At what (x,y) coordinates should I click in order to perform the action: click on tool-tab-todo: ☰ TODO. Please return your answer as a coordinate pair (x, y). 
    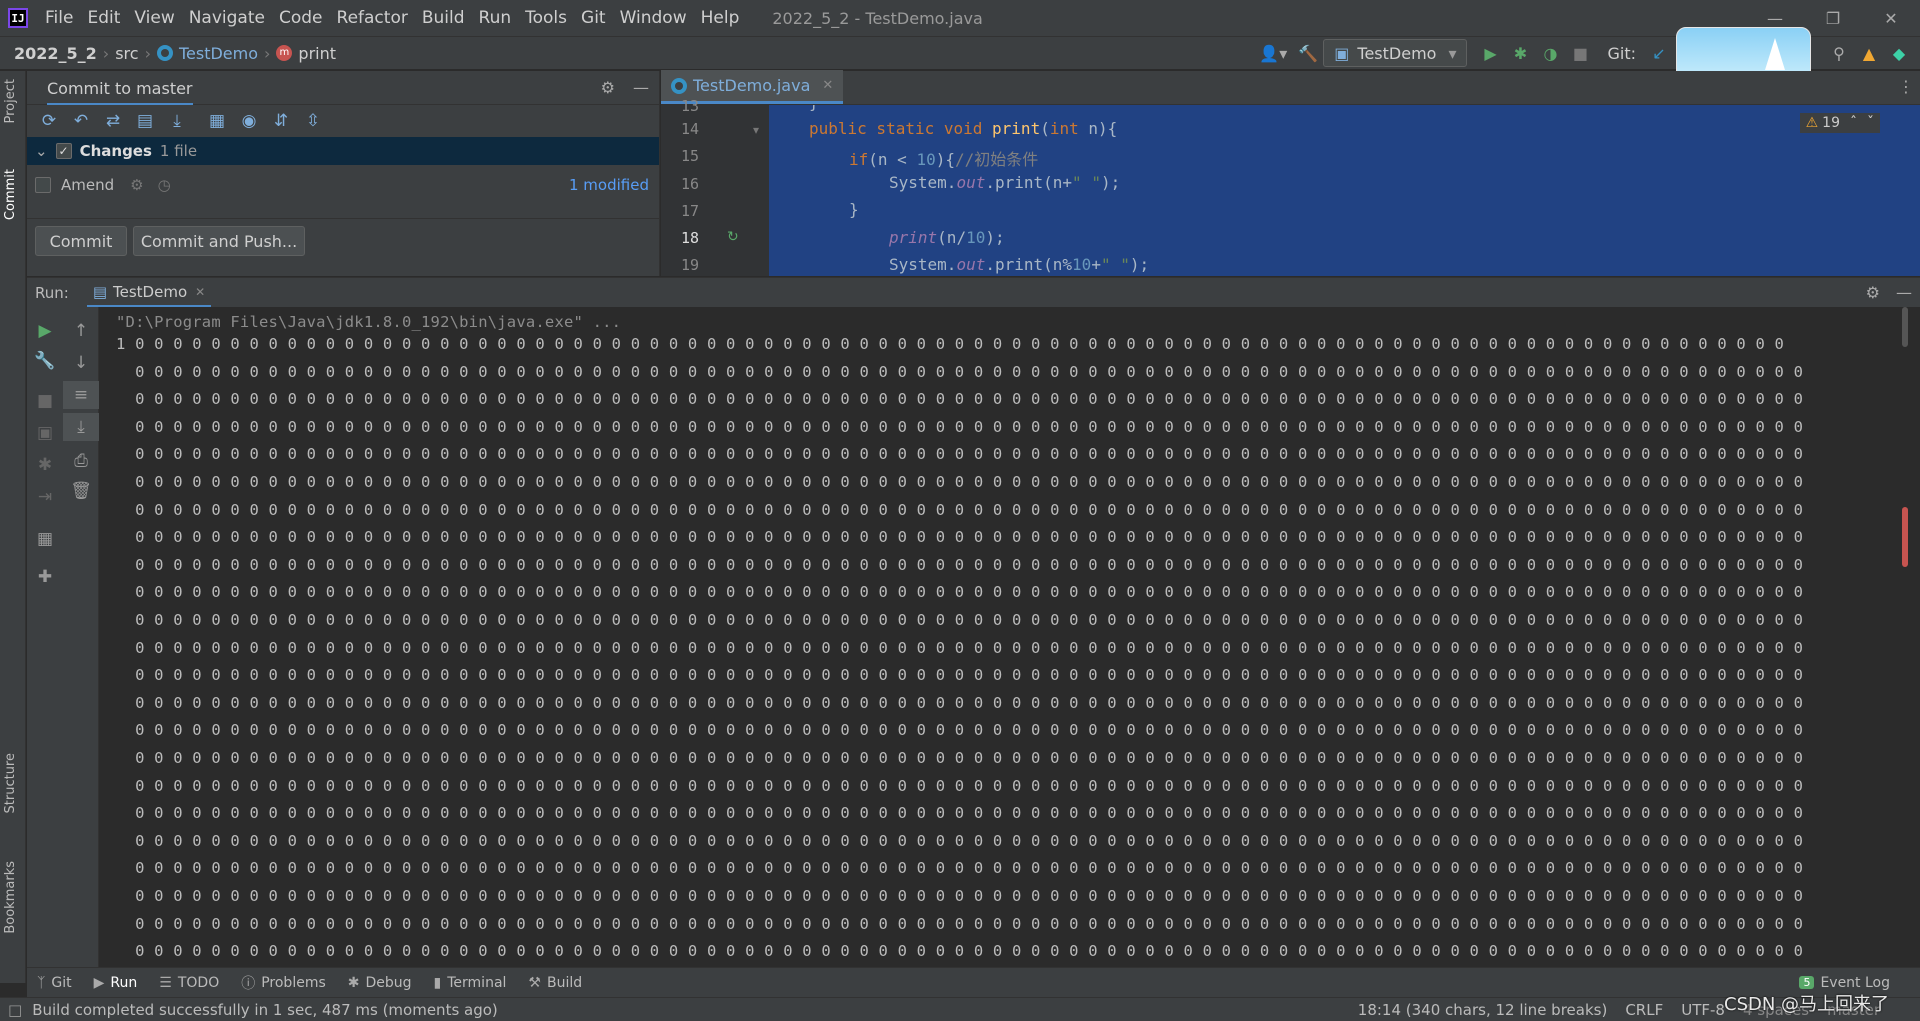
    Looking at the image, I should click on (189, 983).